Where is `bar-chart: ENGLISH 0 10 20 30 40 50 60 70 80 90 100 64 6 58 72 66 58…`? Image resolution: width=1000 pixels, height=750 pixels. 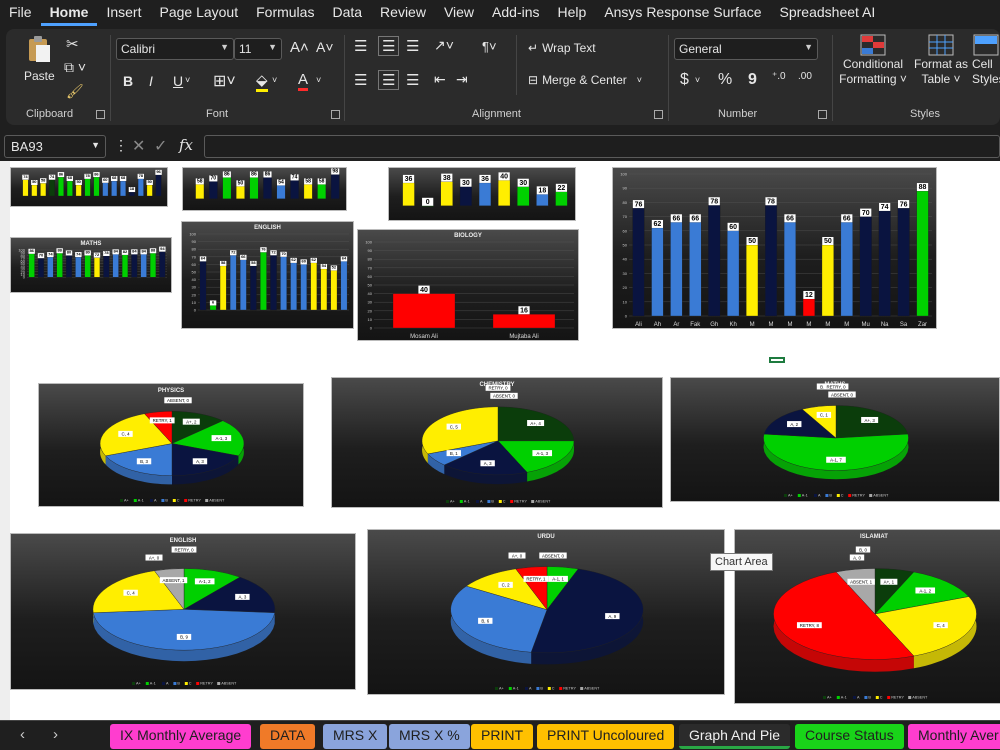
bar-chart: ENGLISH 0 10 20 30 40 50 60 70 80 90 100 64 6 58 72 66 58… is located at coordinates (267, 275).